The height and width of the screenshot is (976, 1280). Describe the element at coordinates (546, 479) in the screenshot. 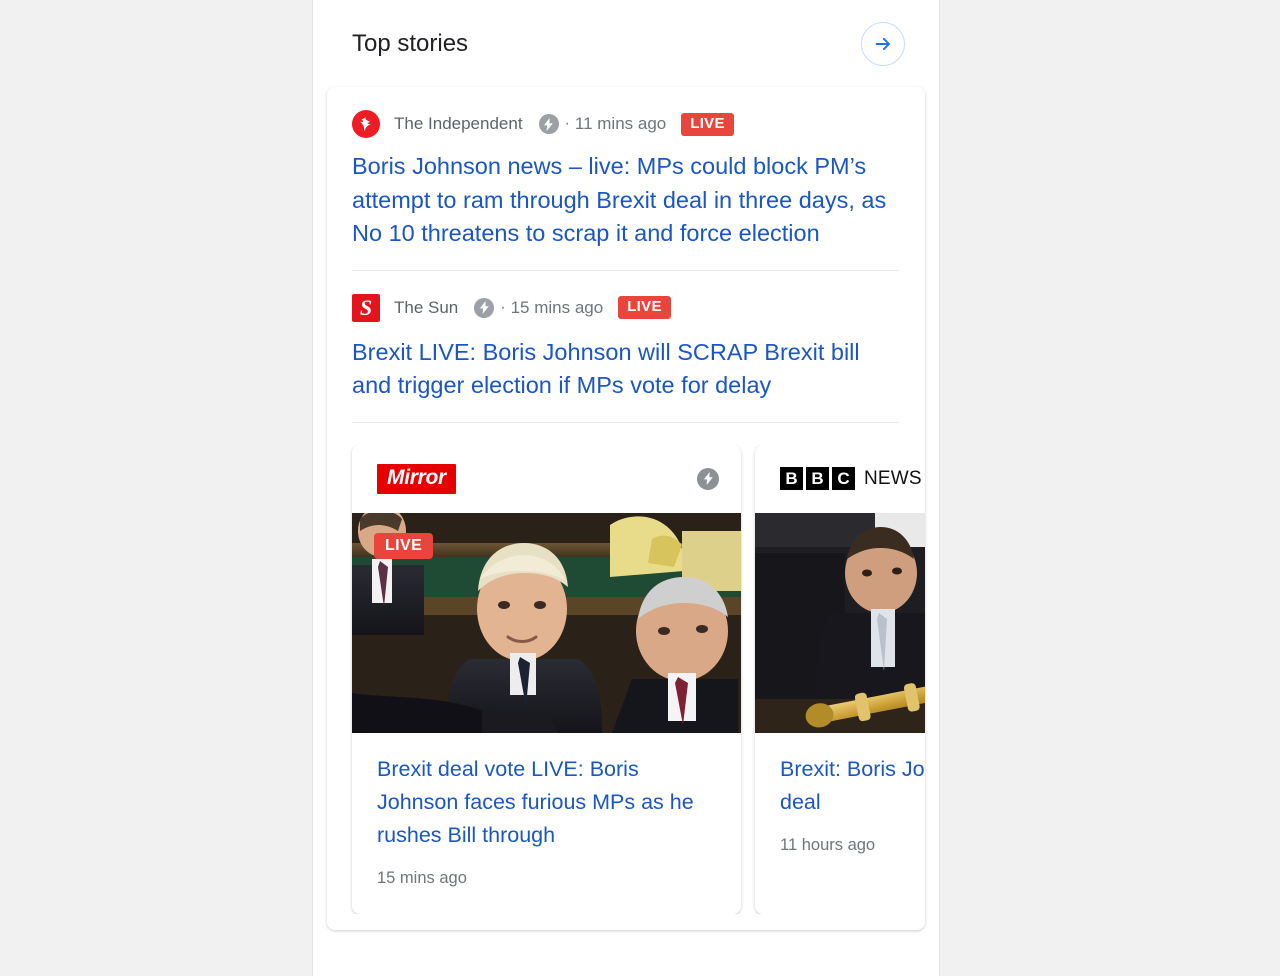

I see `card-header: Mirror` at that location.